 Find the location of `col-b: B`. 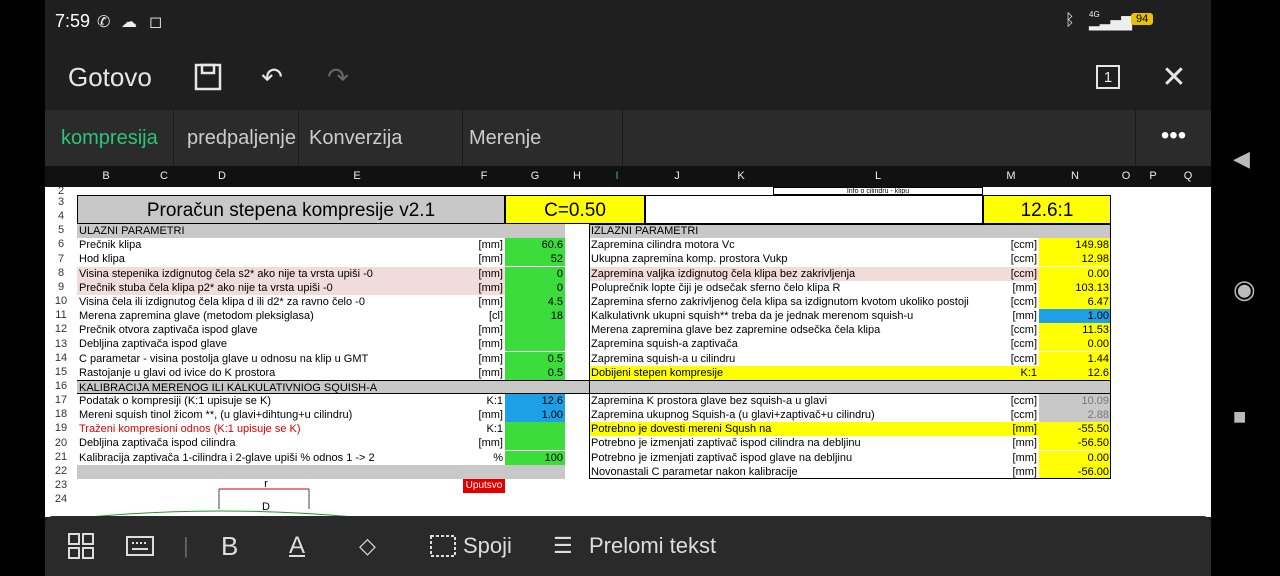

col-b: B is located at coordinates (106, 176).